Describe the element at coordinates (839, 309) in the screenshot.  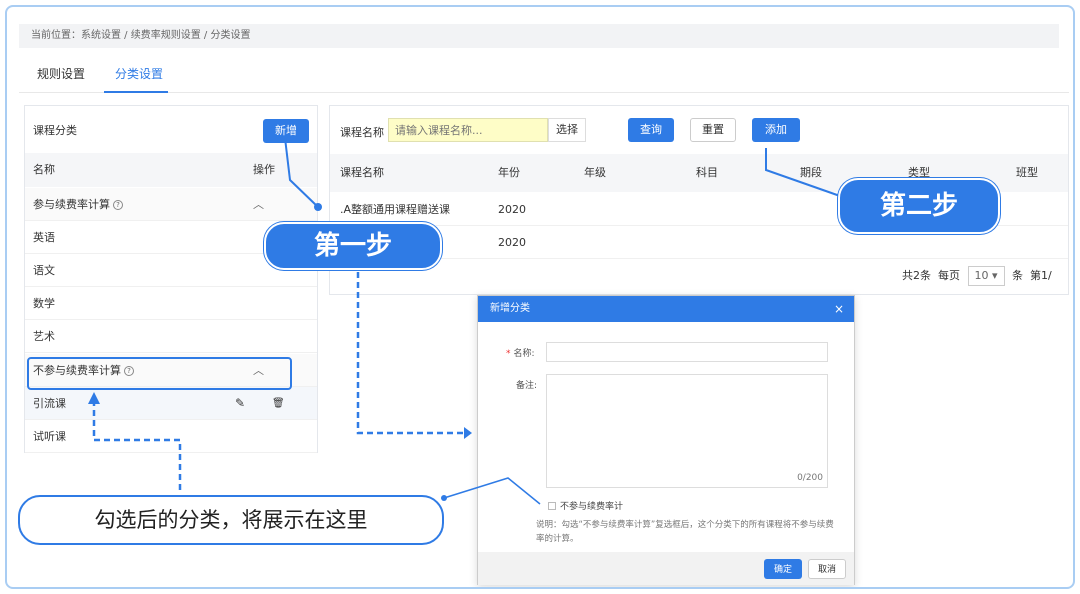
I see `close-icon: ×` at that location.